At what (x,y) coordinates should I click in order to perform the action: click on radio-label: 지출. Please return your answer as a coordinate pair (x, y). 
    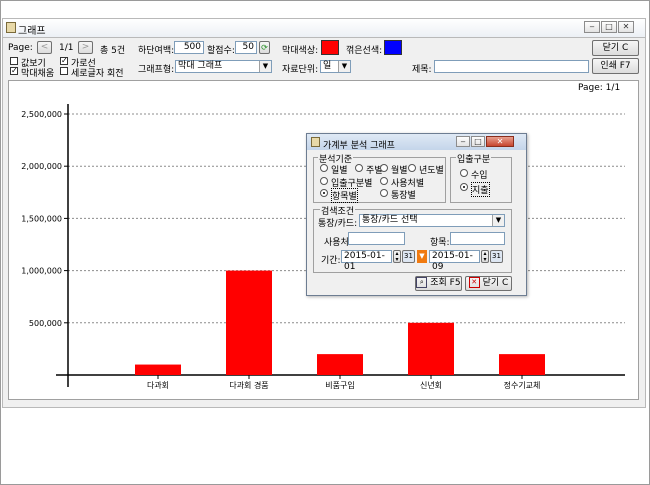
    Looking at the image, I should click on (480, 189).